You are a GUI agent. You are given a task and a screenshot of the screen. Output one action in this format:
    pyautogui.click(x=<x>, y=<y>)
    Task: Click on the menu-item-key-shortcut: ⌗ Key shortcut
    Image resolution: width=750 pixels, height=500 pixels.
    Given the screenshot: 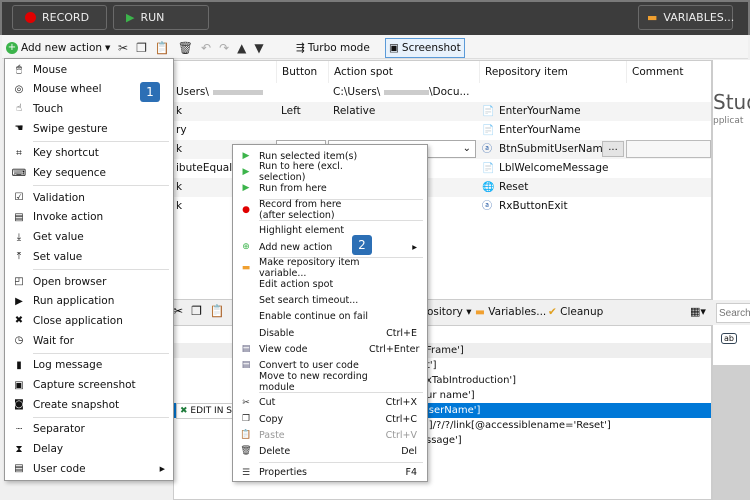 What is the action you would take?
    pyautogui.click(x=89, y=153)
    